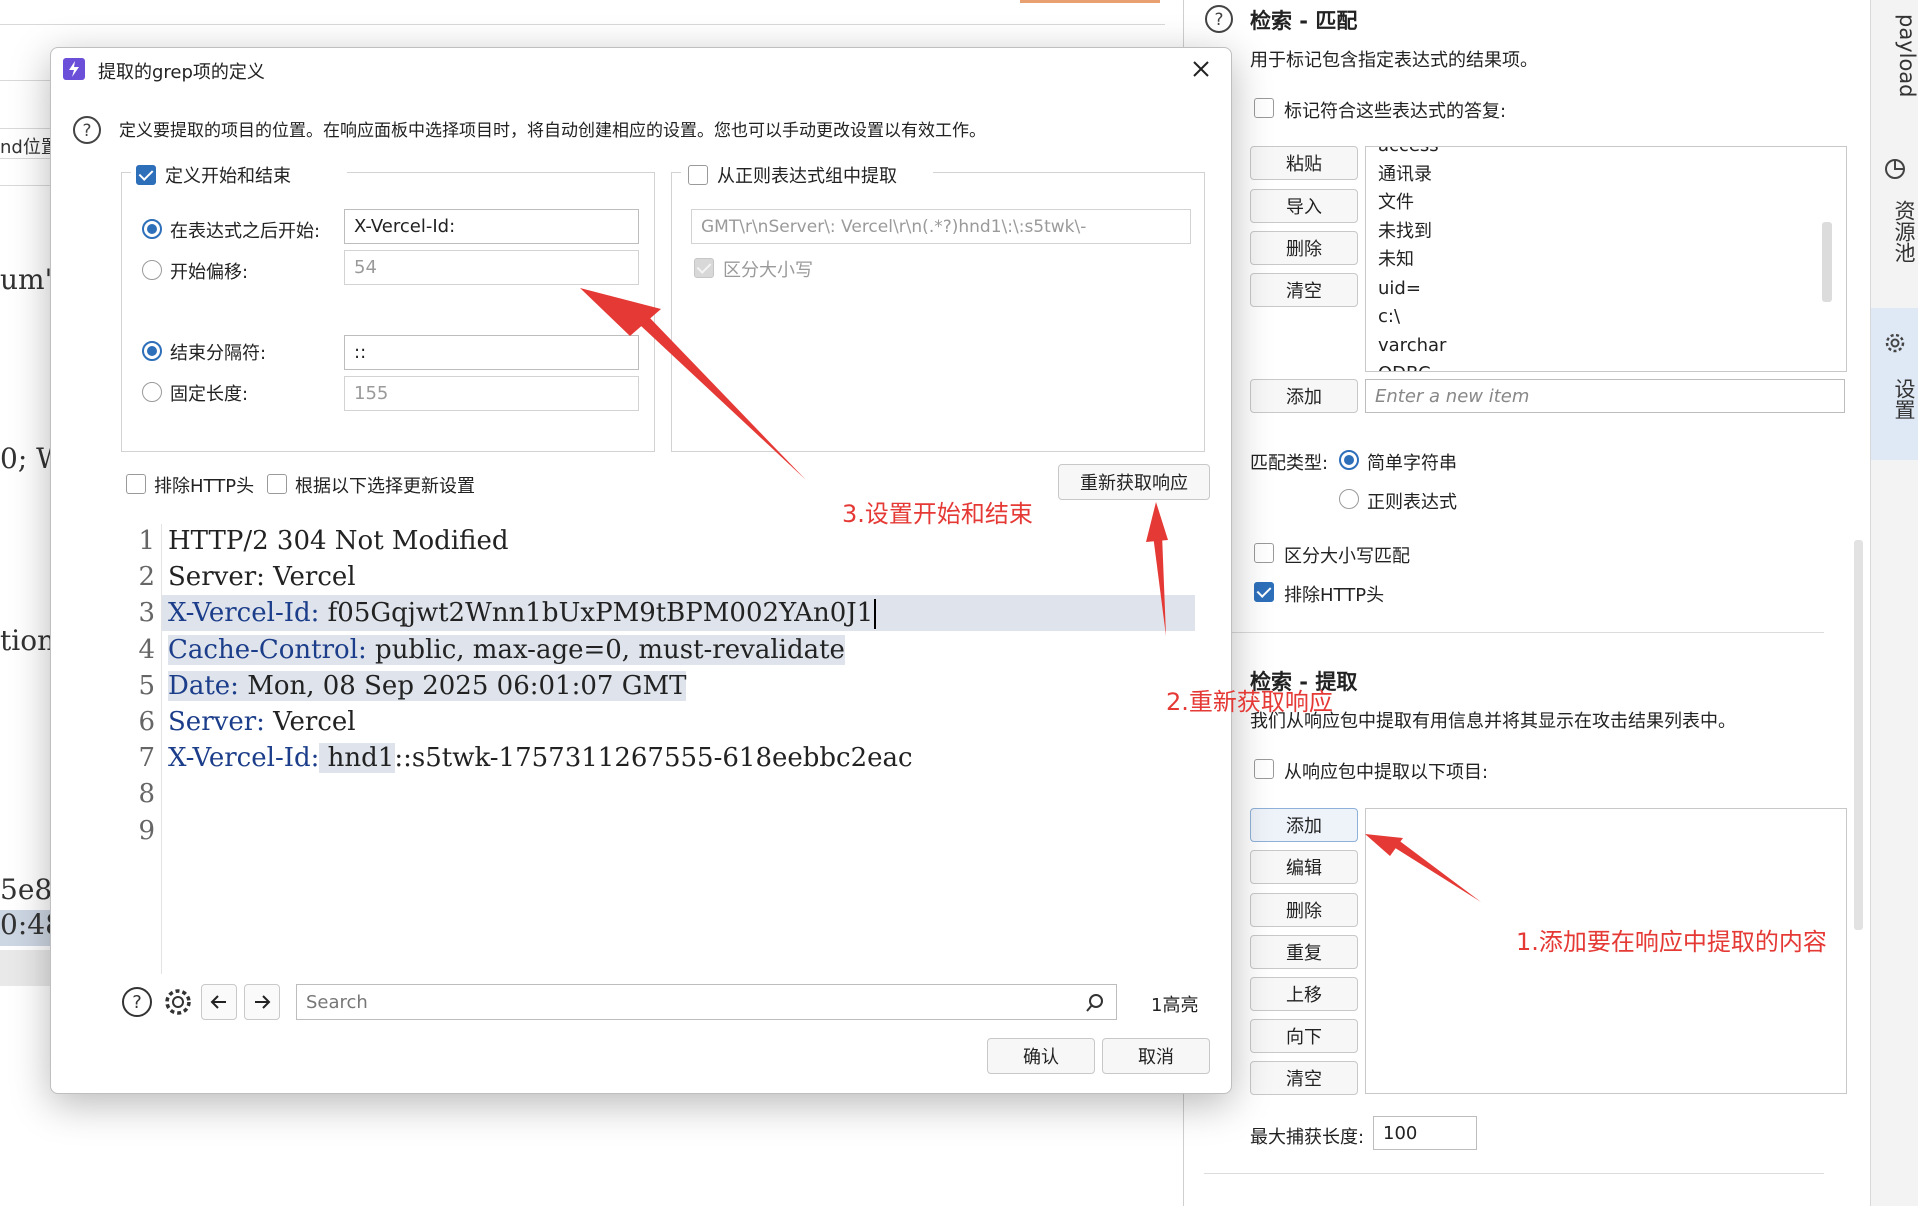 The image size is (1918, 1206). What do you see at coordinates (1304, 206) in the screenshot?
I see `import-button: 导入` at bounding box center [1304, 206].